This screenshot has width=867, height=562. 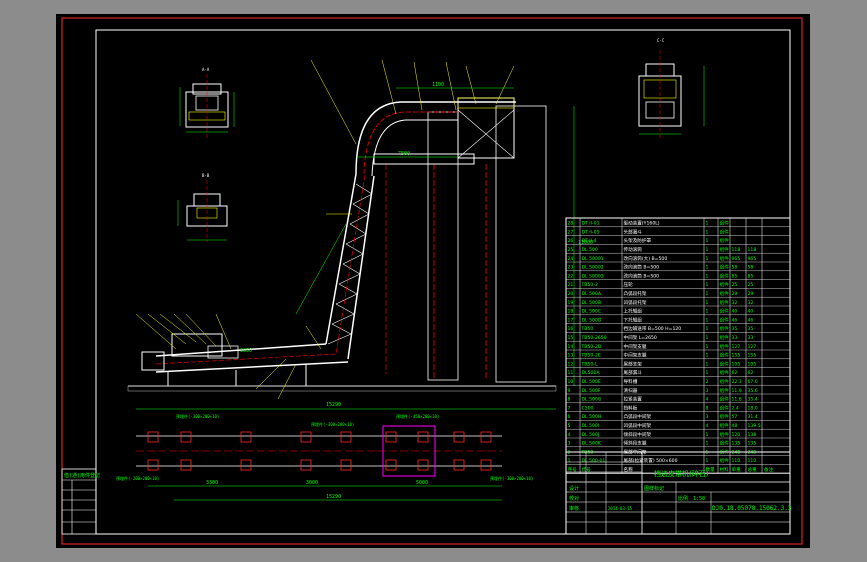 What do you see at coordinates (569, 461) in the screenshot?
I see `bom-cell-no: 1` at bounding box center [569, 461].